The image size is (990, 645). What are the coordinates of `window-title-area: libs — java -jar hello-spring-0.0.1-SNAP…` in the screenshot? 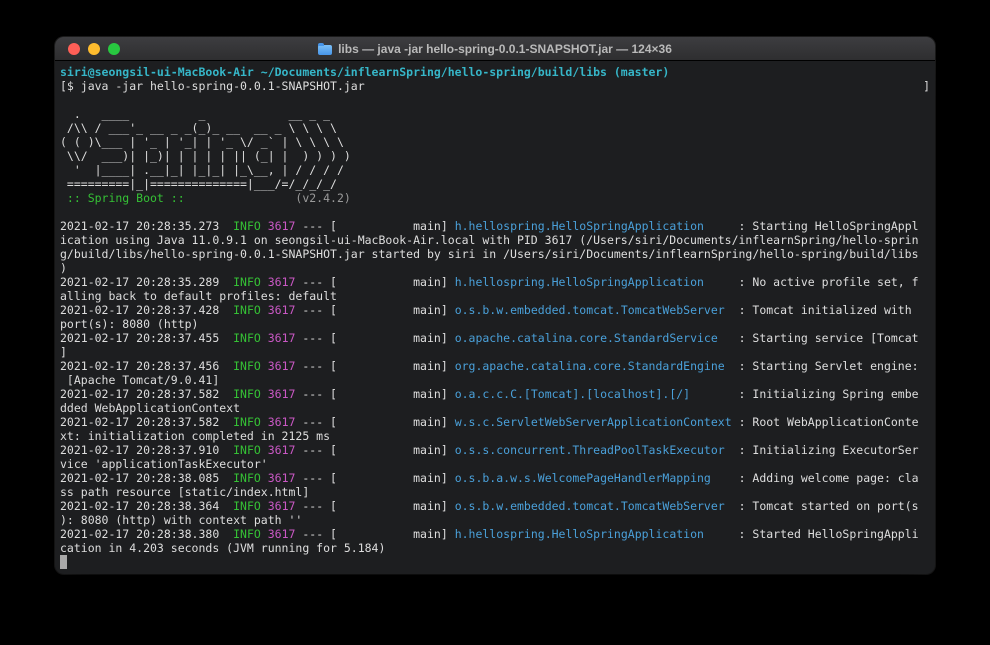 It's located at (495, 49).